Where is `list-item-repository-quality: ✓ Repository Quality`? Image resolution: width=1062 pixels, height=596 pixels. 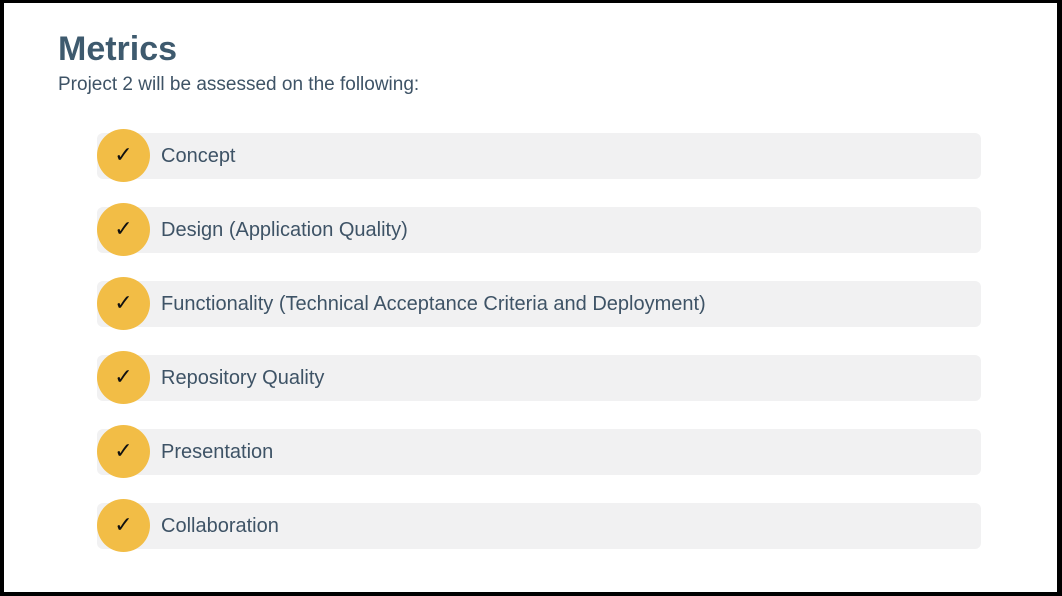 list-item-repository-quality: ✓ Repository Quality is located at coordinates (539, 378).